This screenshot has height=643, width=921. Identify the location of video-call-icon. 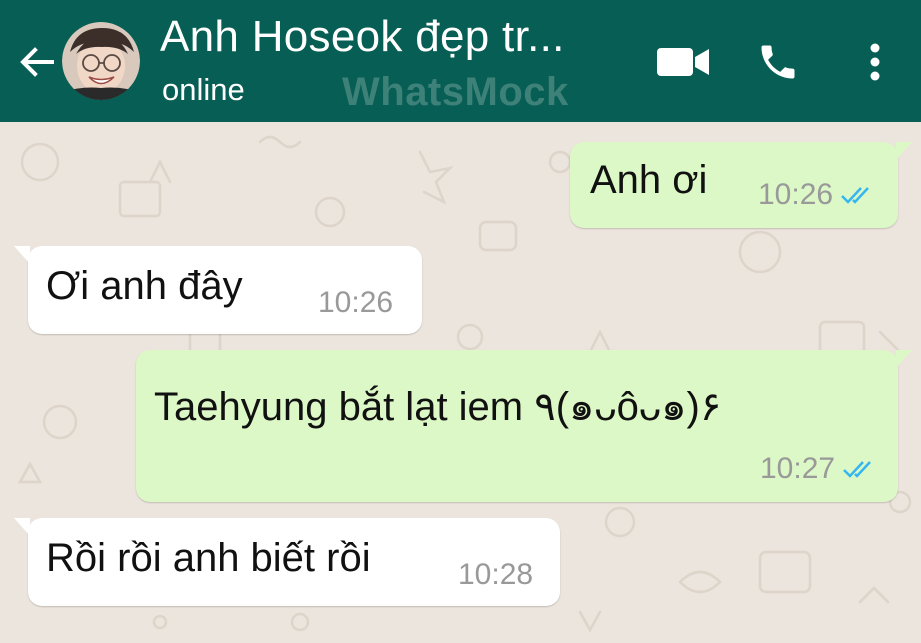
(683, 62).